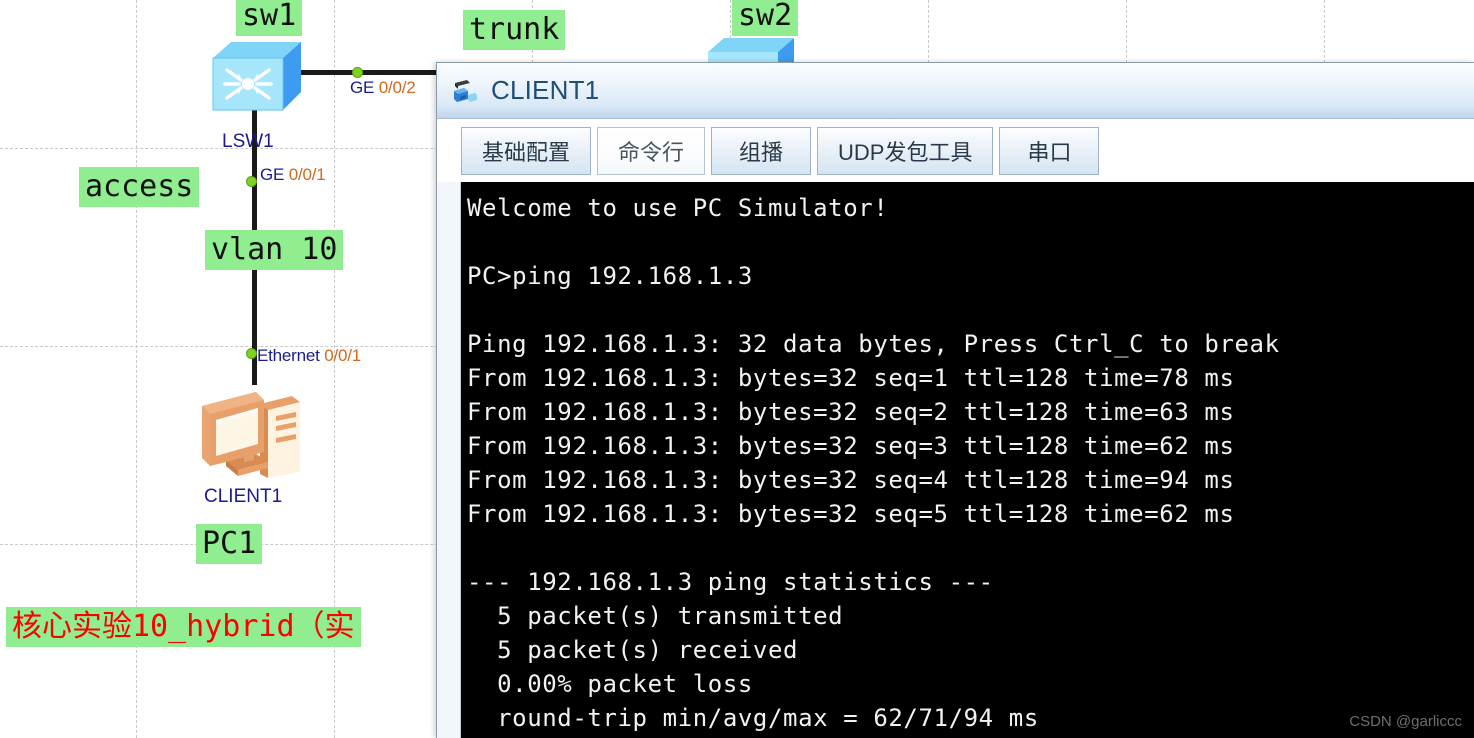 Image resolution: width=1474 pixels, height=738 pixels. I want to click on terminal-line: round-trip min/avg/max = 62/71/94 ms, so click(753, 718).